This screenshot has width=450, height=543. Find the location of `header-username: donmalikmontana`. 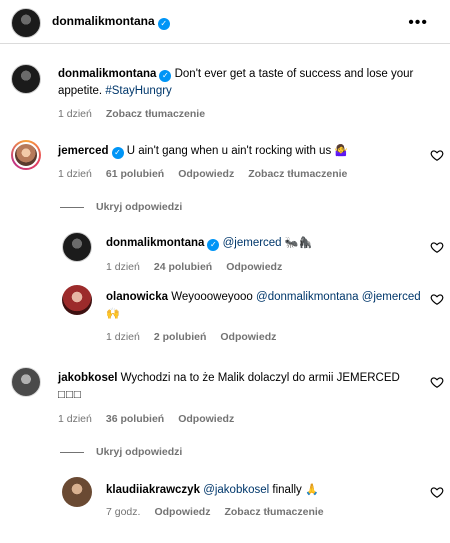

header-username: donmalikmontana is located at coordinates (103, 21).